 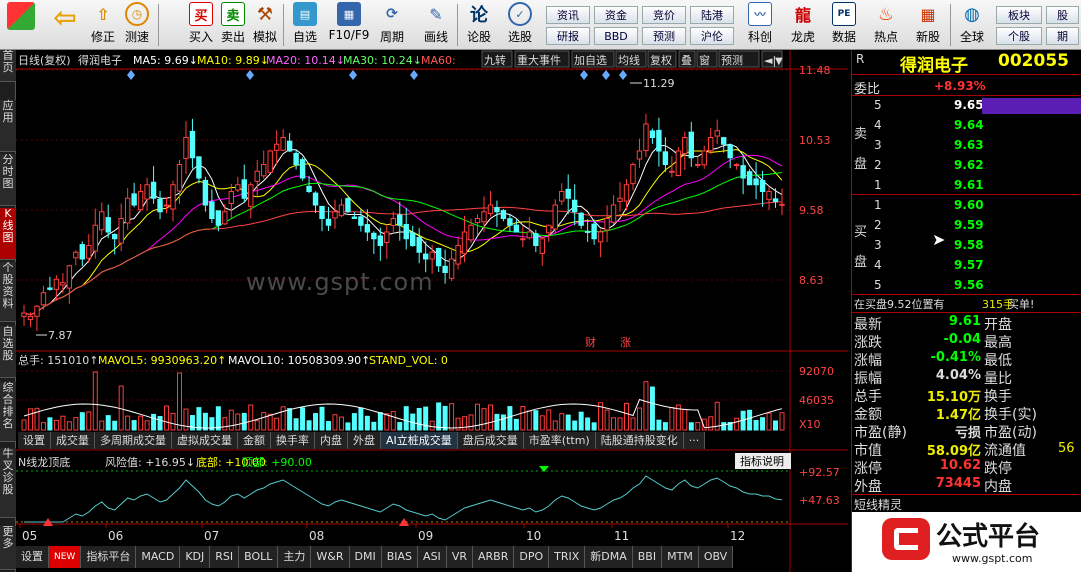 I want to click on indicator-tab-9: 盘后成交量, so click(x=490, y=440).